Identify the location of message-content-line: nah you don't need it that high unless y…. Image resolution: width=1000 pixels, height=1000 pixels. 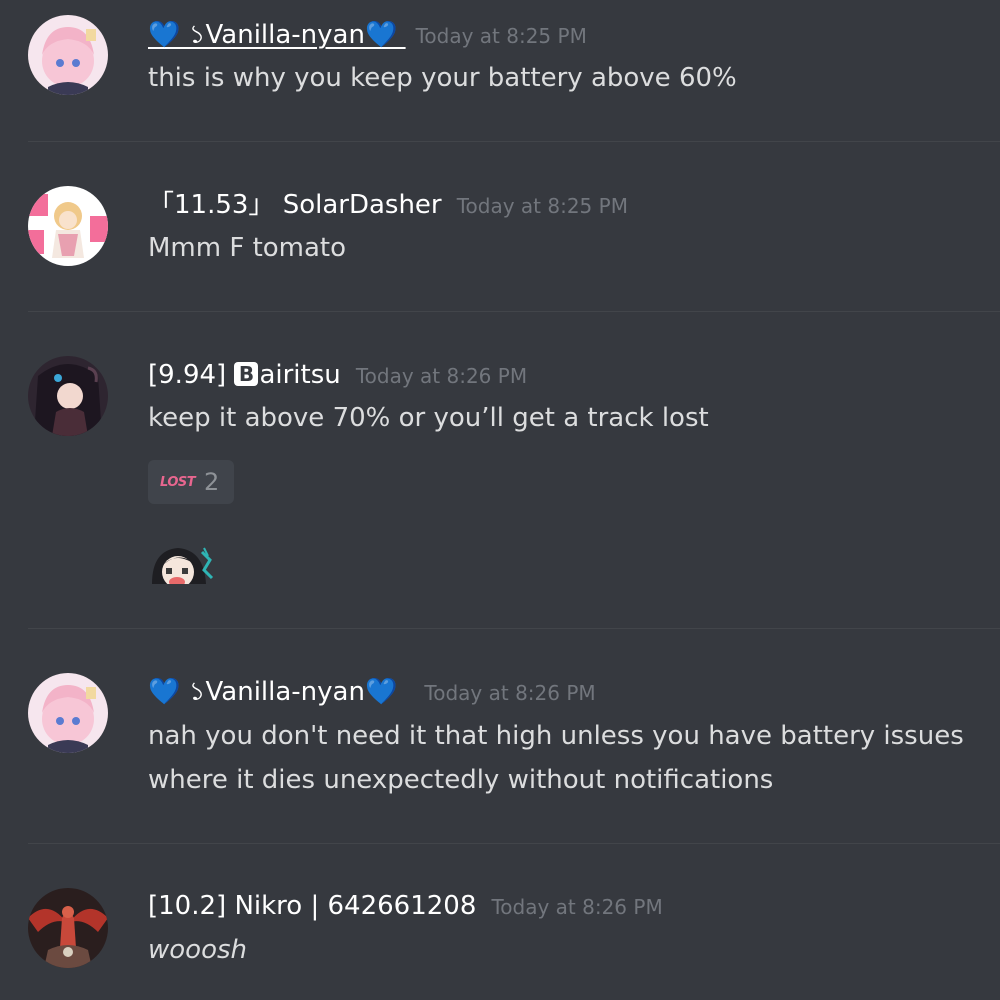
(556, 736).